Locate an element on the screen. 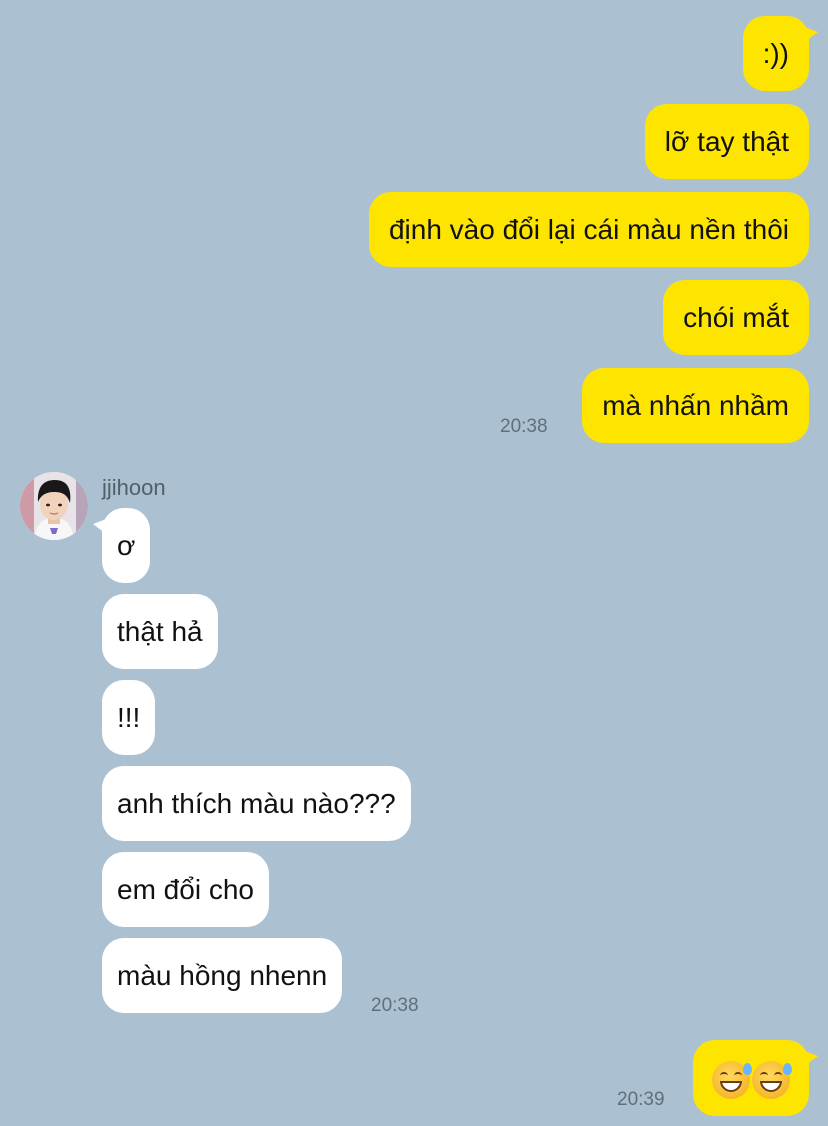 The image size is (828, 1126). outgoing-message-bubble: định vào đổi lại cái màu nền thôi is located at coordinates (588, 229).